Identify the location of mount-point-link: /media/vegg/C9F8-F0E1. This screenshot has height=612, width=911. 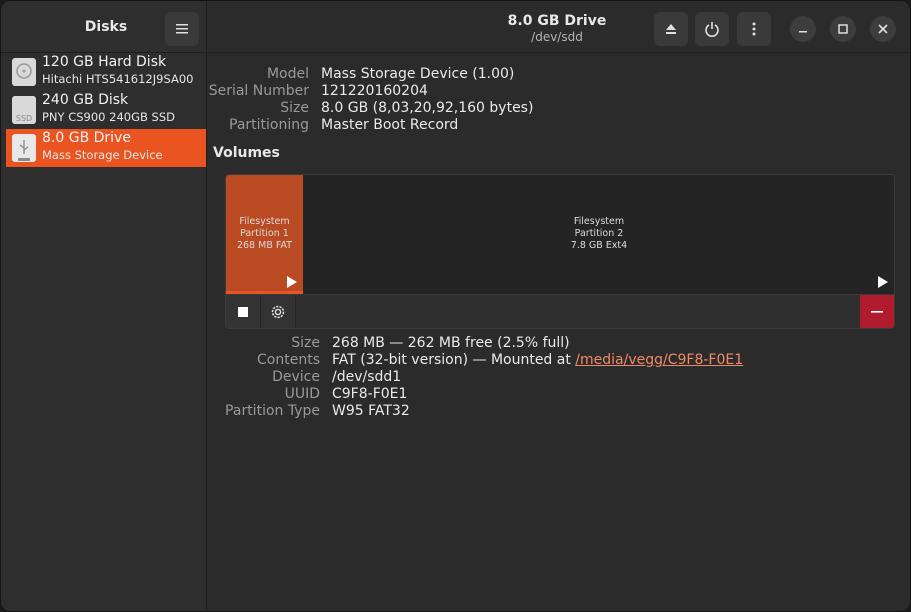
(659, 360).